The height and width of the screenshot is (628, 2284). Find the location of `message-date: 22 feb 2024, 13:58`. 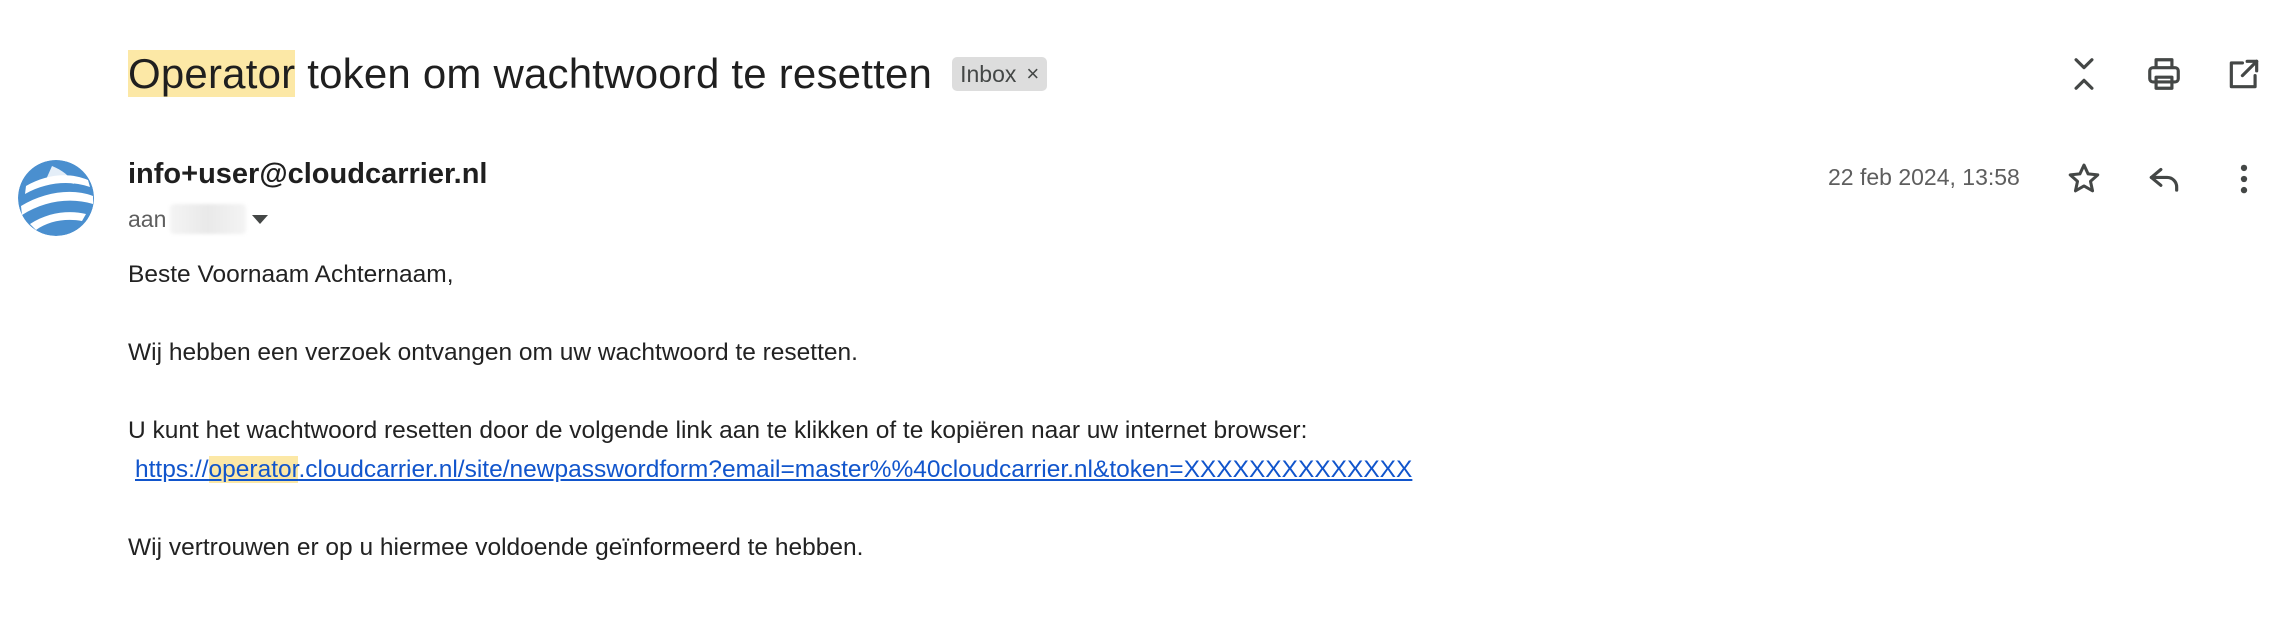

message-date: 22 feb 2024, 13:58 is located at coordinates (1924, 177).